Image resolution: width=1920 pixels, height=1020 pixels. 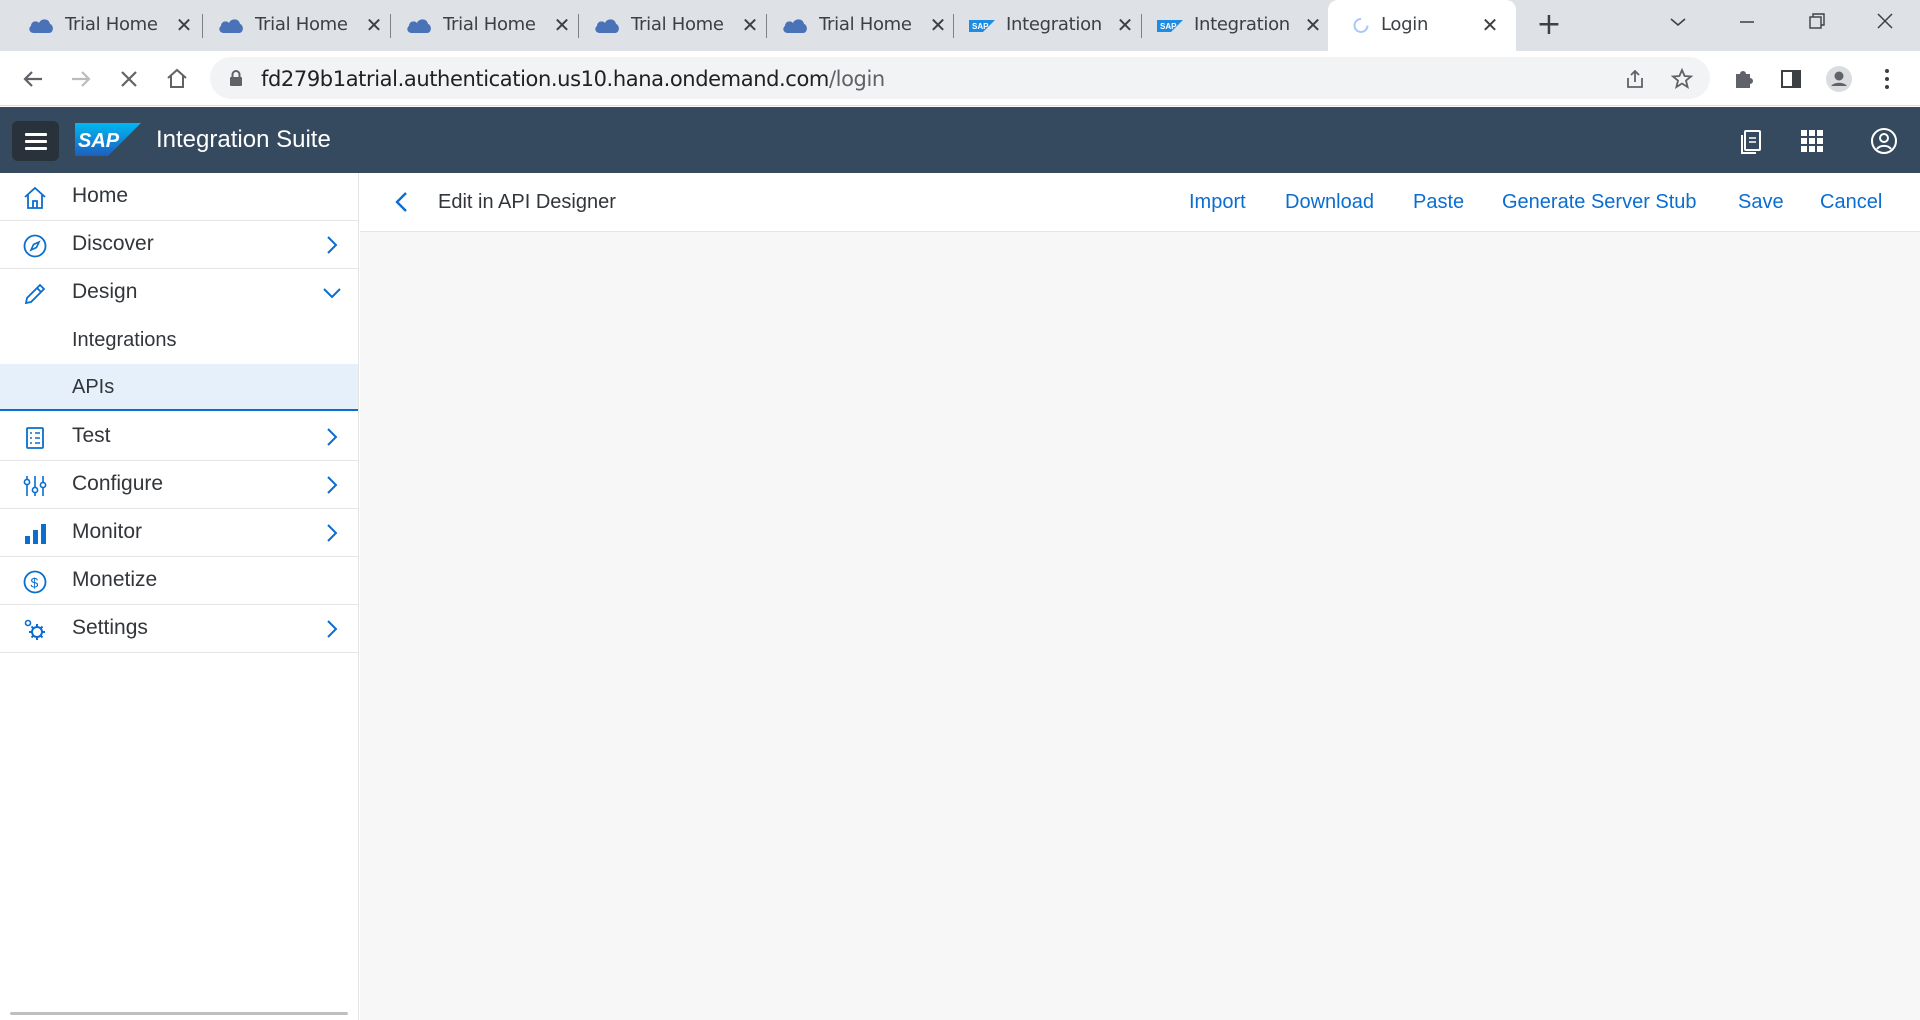 What do you see at coordinates (1791, 79) in the screenshot?
I see `side-panel-icon` at bounding box center [1791, 79].